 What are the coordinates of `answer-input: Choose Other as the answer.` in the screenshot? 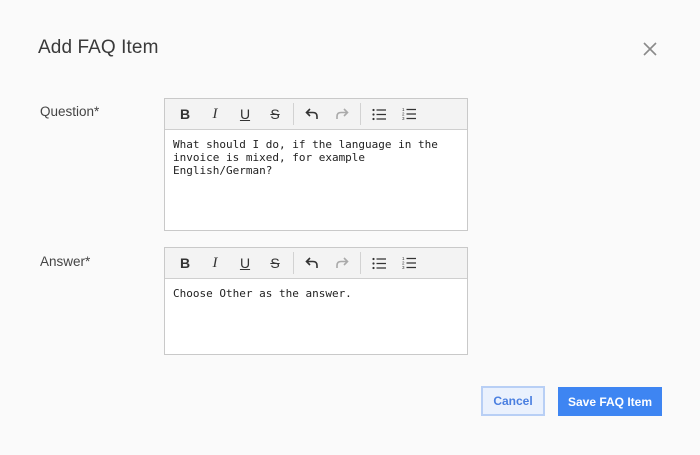 It's located at (316, 293).